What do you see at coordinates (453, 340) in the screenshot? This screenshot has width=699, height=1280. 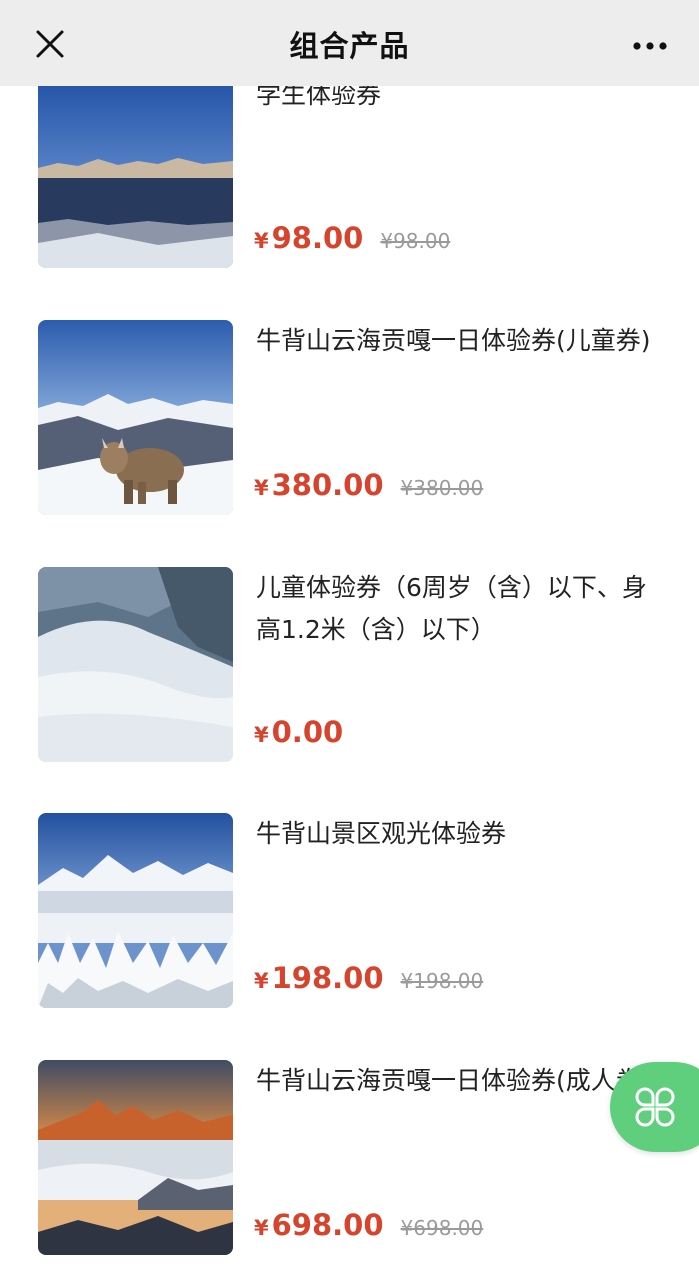 I see `product-name: 牛背山云海贡嘎一日体验券(儿童券)` at bounding box center [453, 340].